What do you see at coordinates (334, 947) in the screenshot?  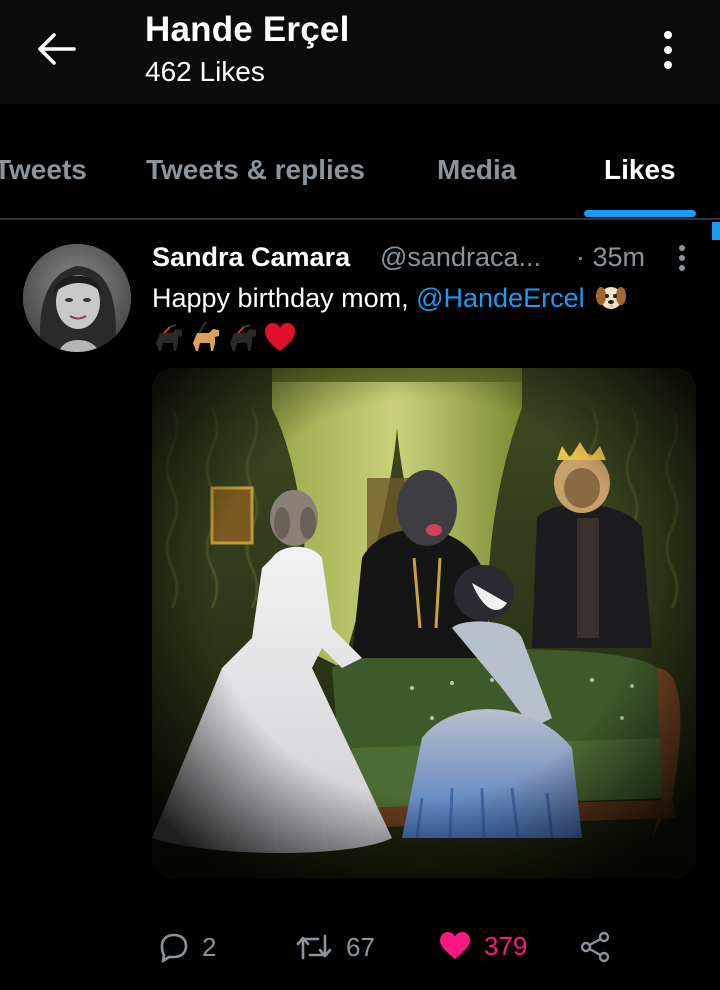 I see `retweet-button: 67` at bounding box center [334, 947].